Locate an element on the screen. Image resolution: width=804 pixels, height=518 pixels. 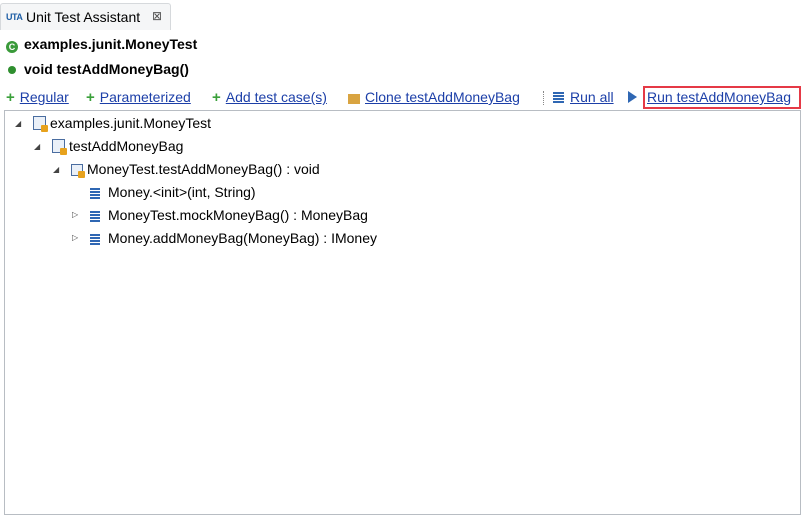
class-name: examples.junit.MoneyTest is located at coordinates (111, 44).